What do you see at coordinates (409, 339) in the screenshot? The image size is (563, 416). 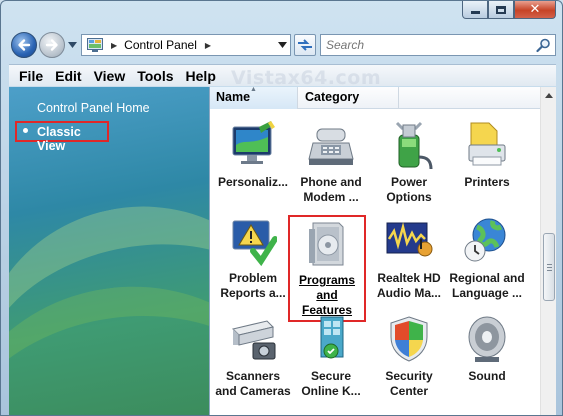 I see `security-center-icon` at bounding box center [409, 339].